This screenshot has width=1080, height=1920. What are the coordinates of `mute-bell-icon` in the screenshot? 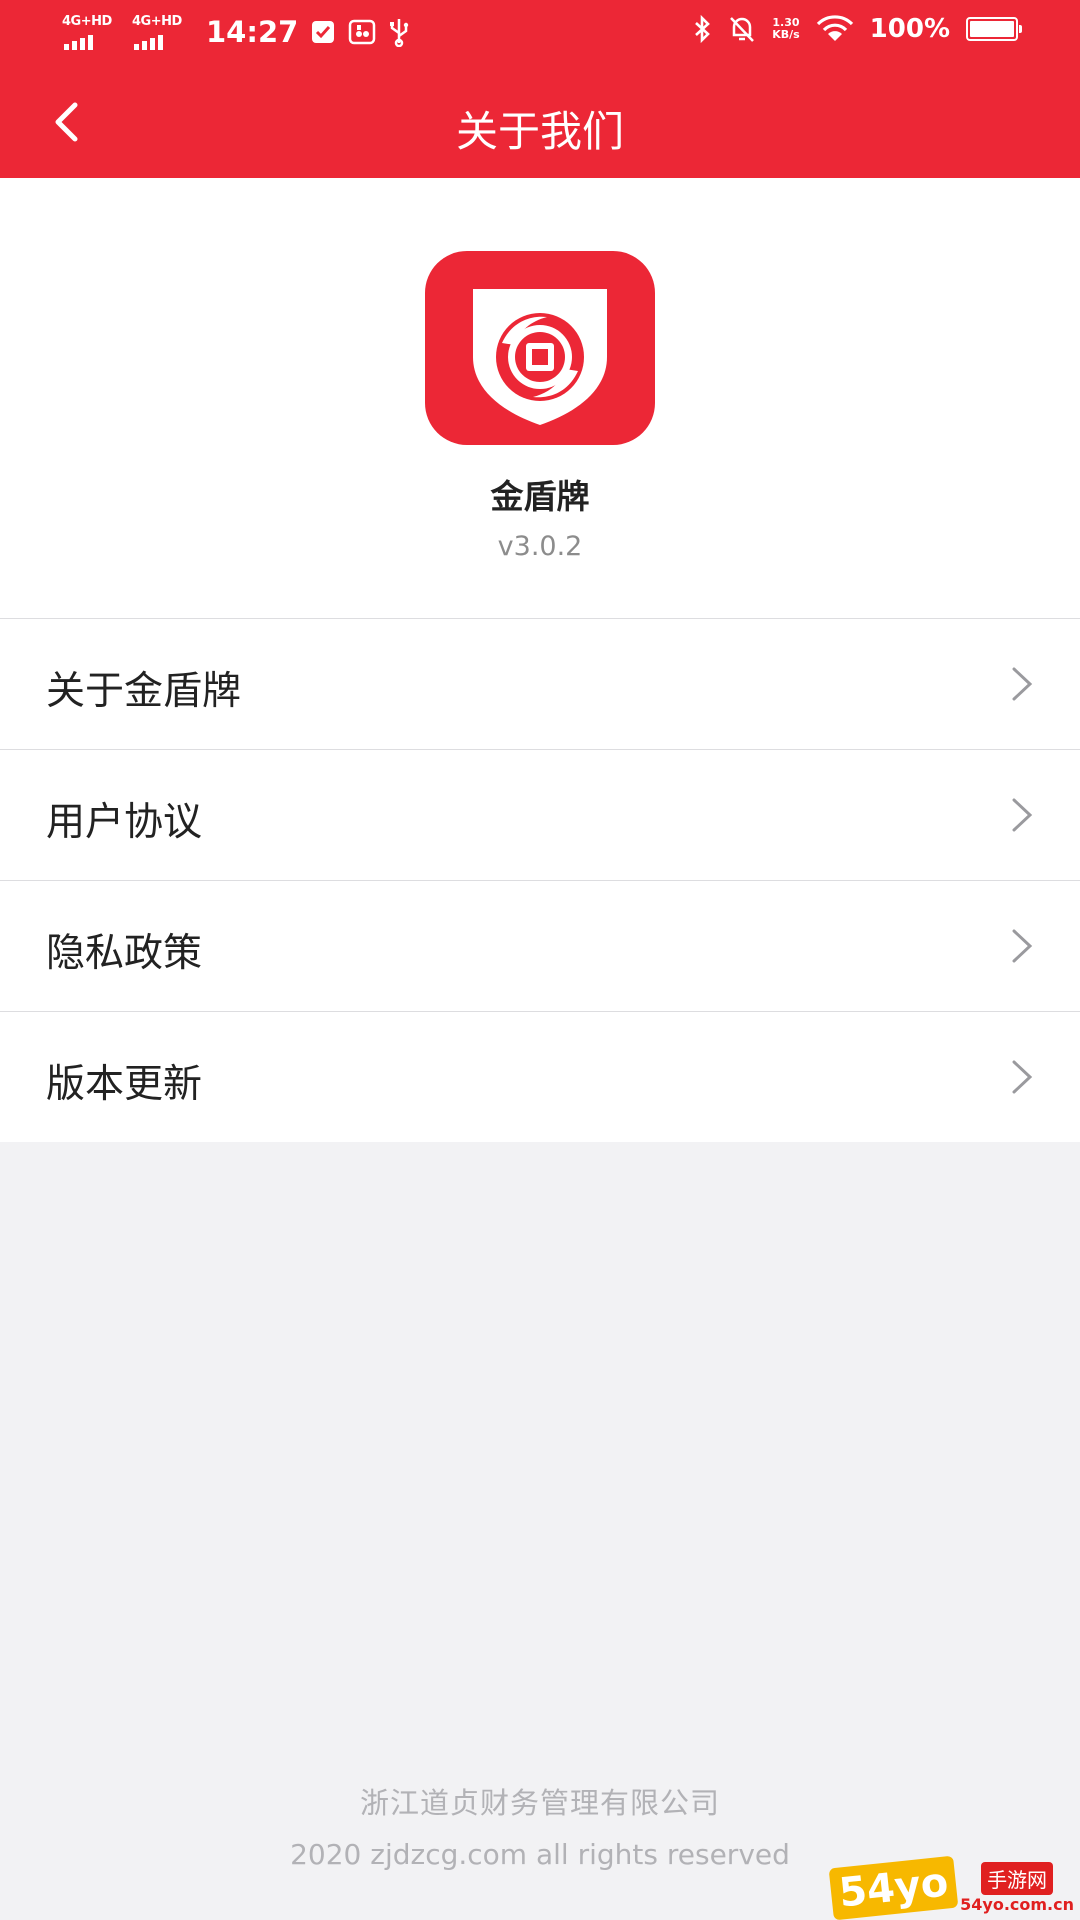 It's located at (742, 29).